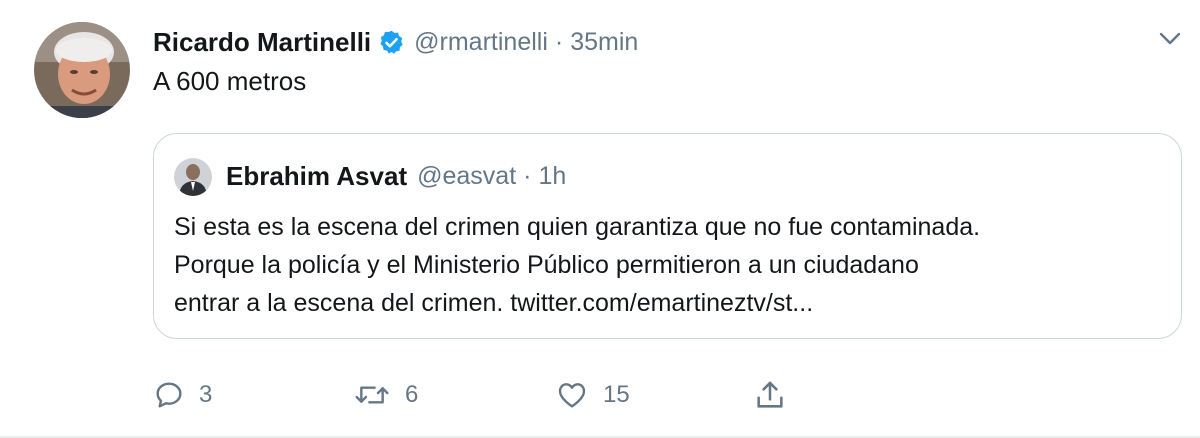 The width and height of the screenshot is (1200, 438). I want to click on heart-icon, so click(572, 395).